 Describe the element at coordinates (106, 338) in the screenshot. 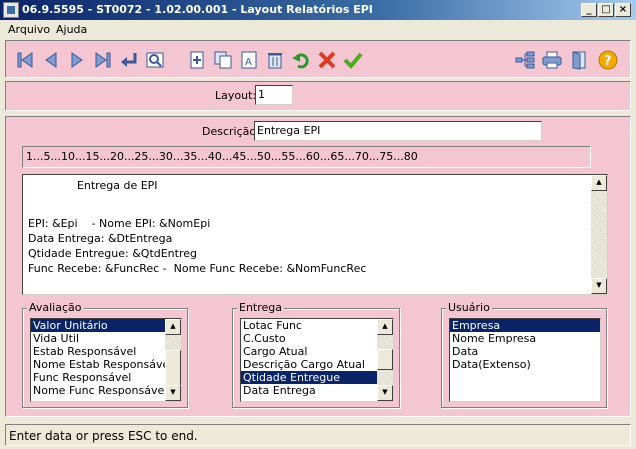

I see `list-item: Vida Util` at that location.